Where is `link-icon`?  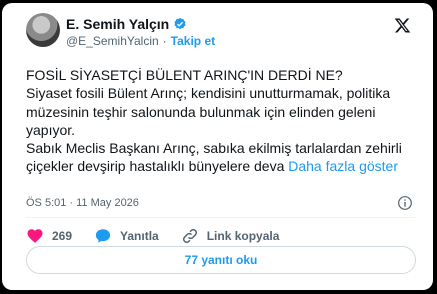
link-icon is located at coordinates (189, 236).